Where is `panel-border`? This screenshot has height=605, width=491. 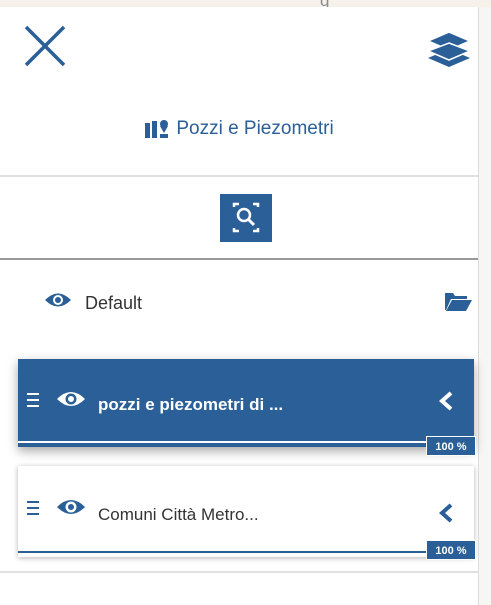
panel-border is located at coordinates (478, 306).